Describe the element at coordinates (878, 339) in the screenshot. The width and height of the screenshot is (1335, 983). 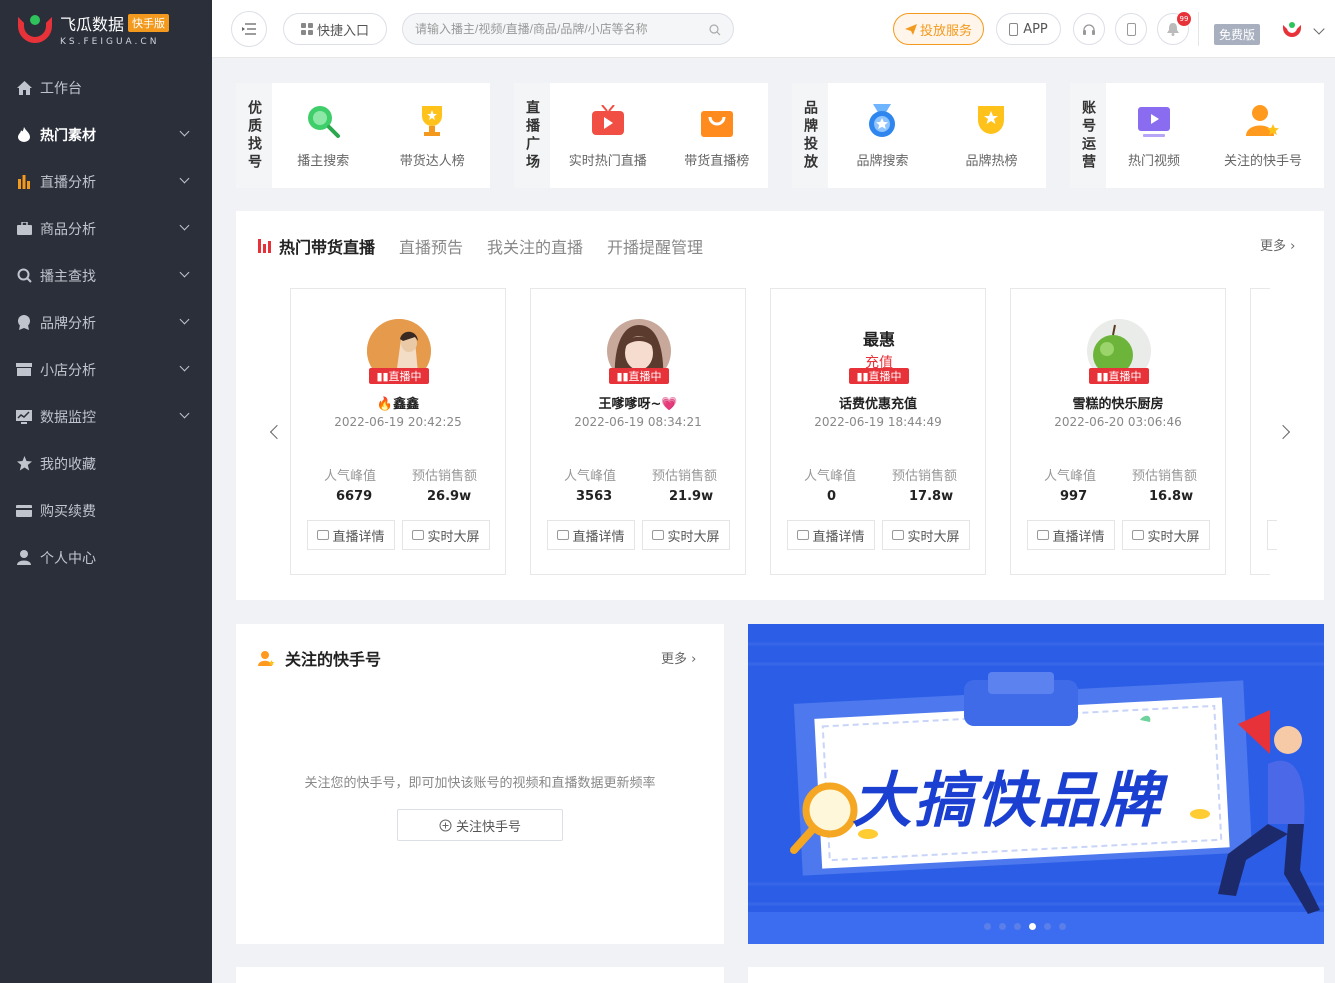
I see `avatar-text: 最惠` at that location.